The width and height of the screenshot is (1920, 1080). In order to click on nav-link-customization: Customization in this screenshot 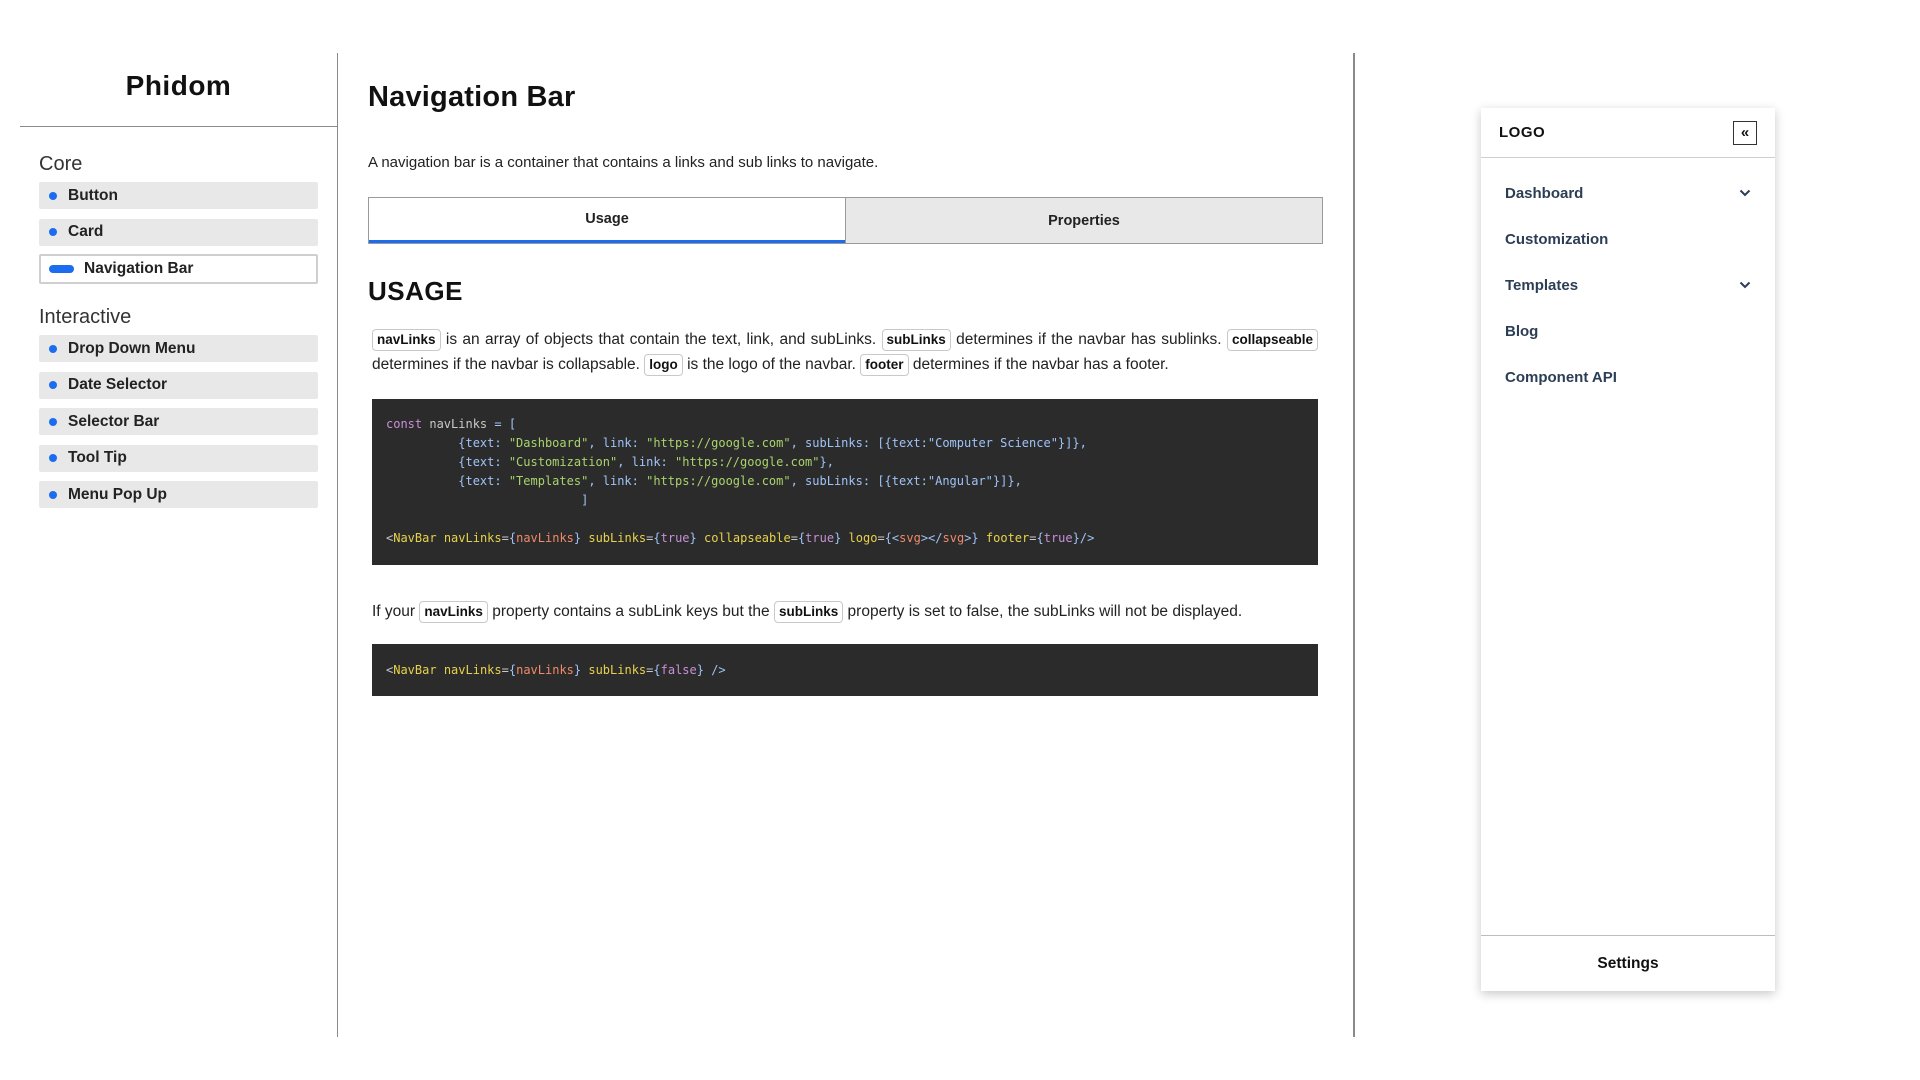, I will do `click(1628, 239)`.